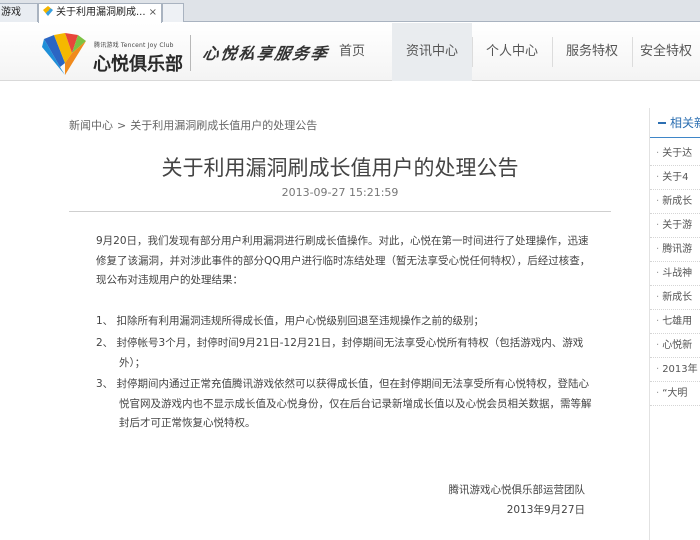 This screenshot has width=700, height=540. What do you see at coordinates (173, 12) in the screenshot?
I see `new-tab-button` at bounding box center [173, 12].